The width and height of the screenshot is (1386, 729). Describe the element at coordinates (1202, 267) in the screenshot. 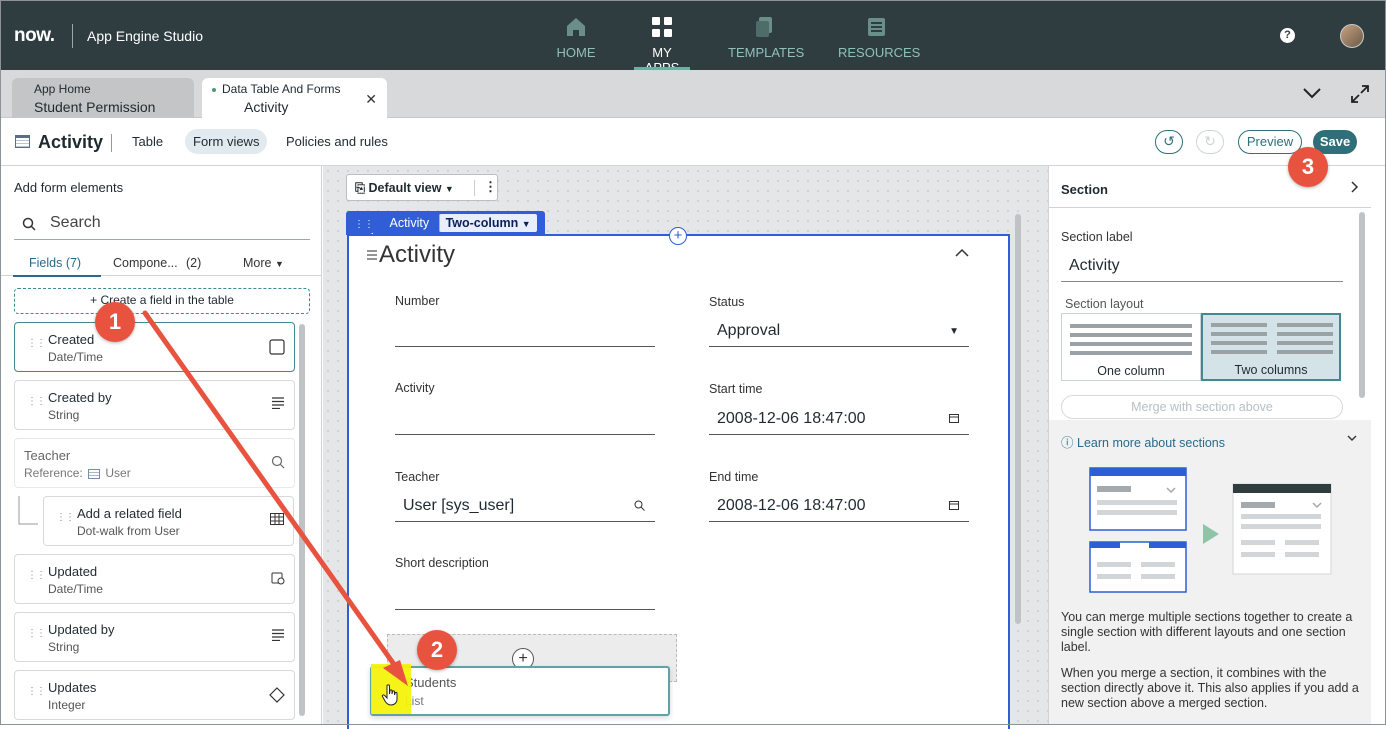

I see `section-label-input: Activity` at that location.